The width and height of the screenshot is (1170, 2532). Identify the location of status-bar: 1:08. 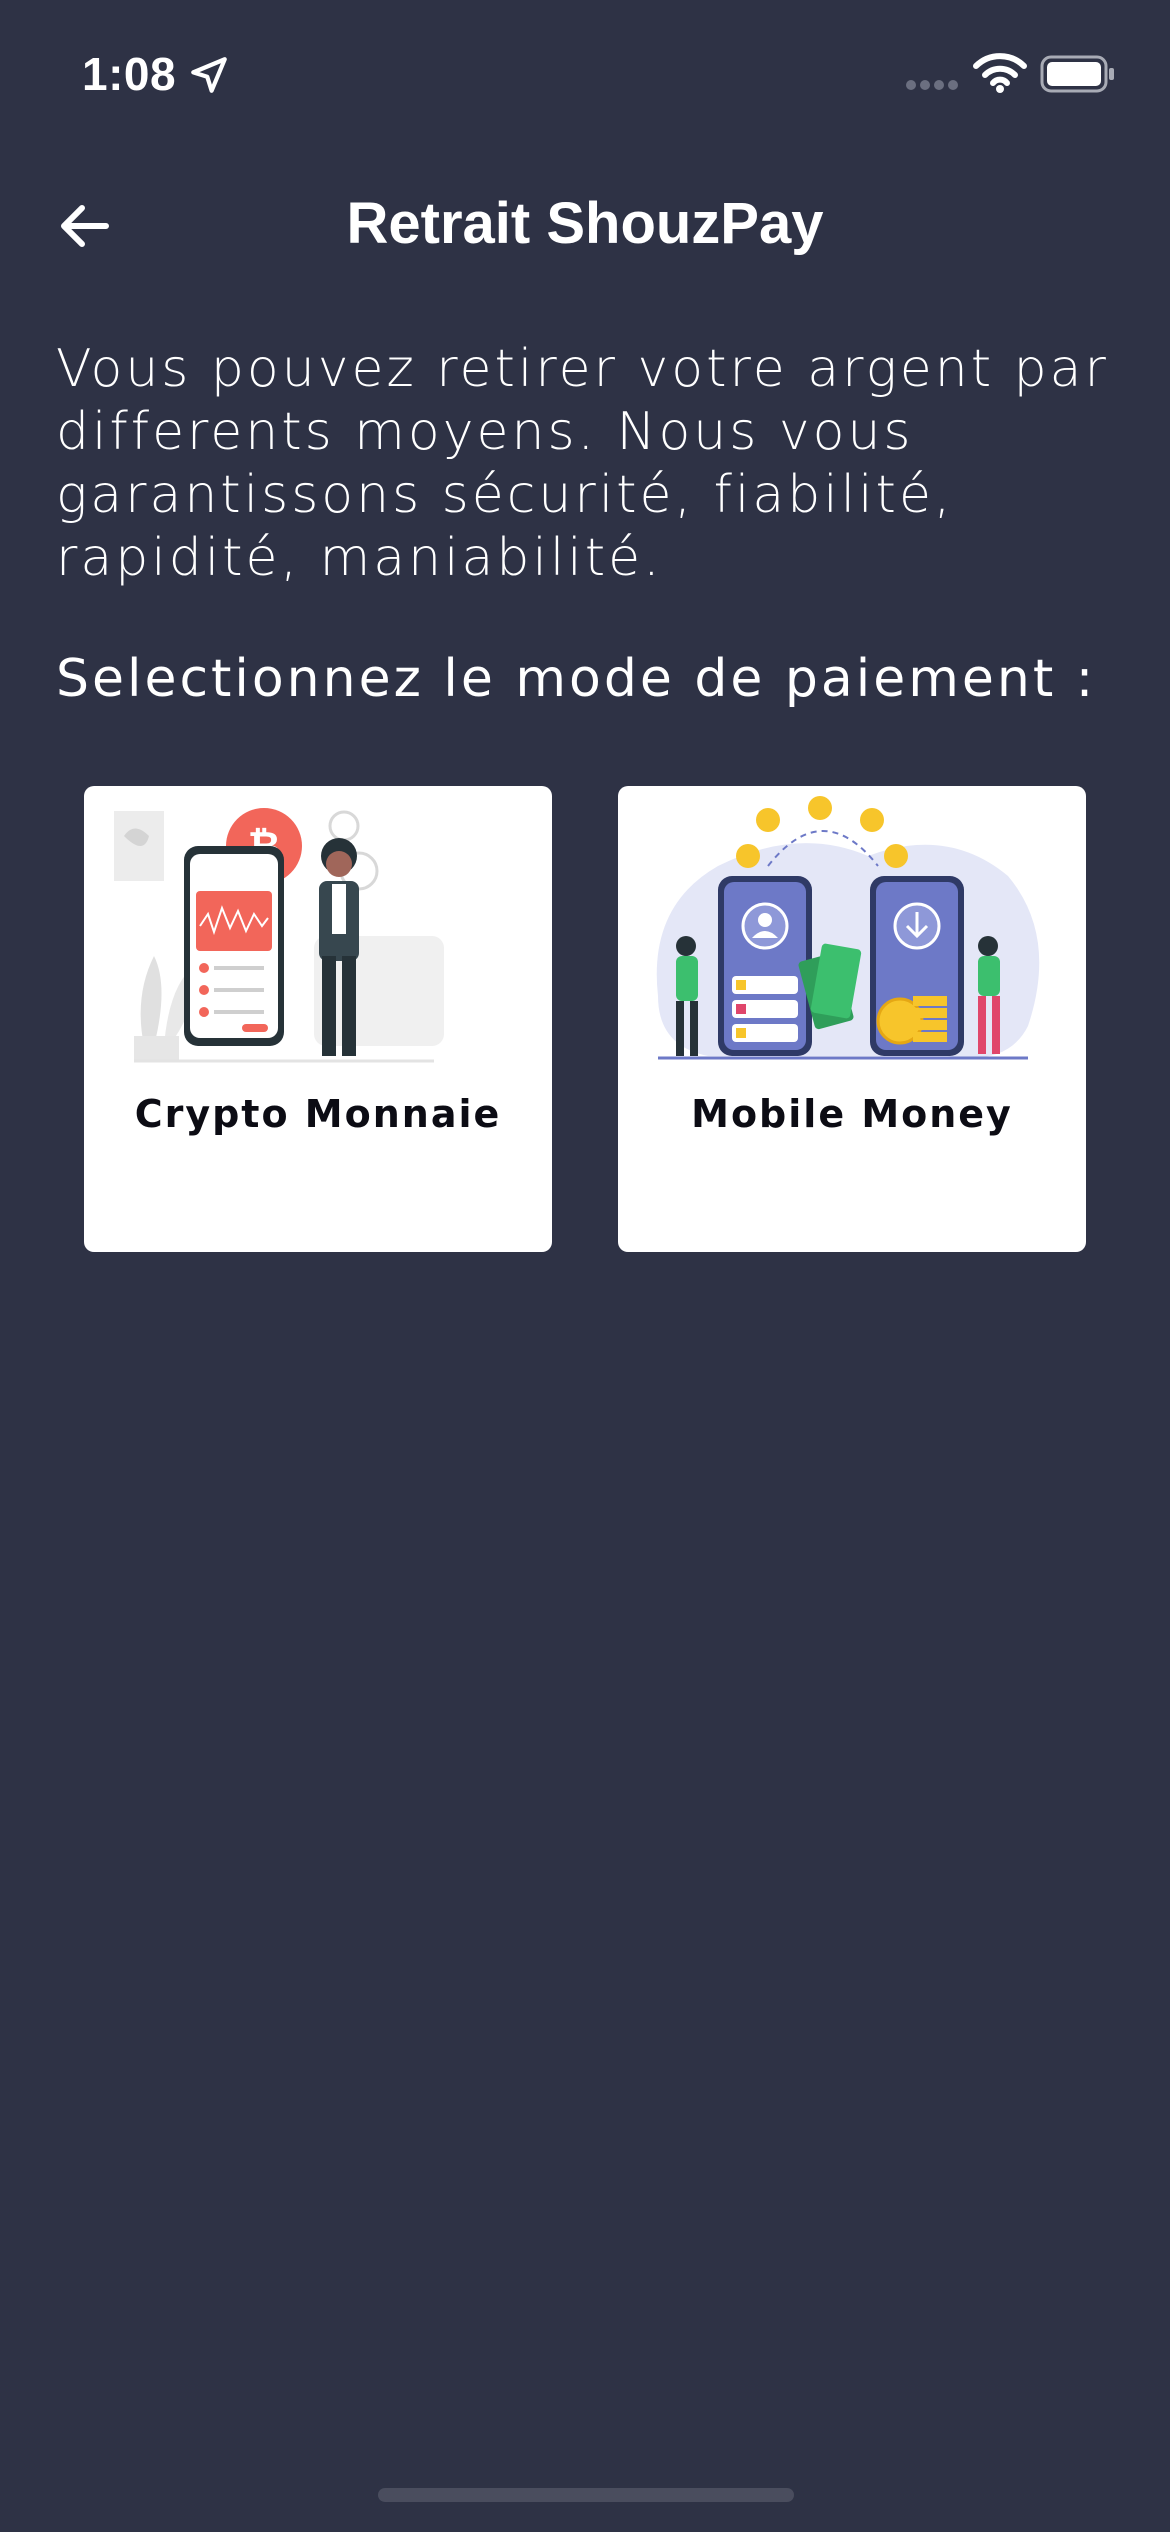
(585, 70).